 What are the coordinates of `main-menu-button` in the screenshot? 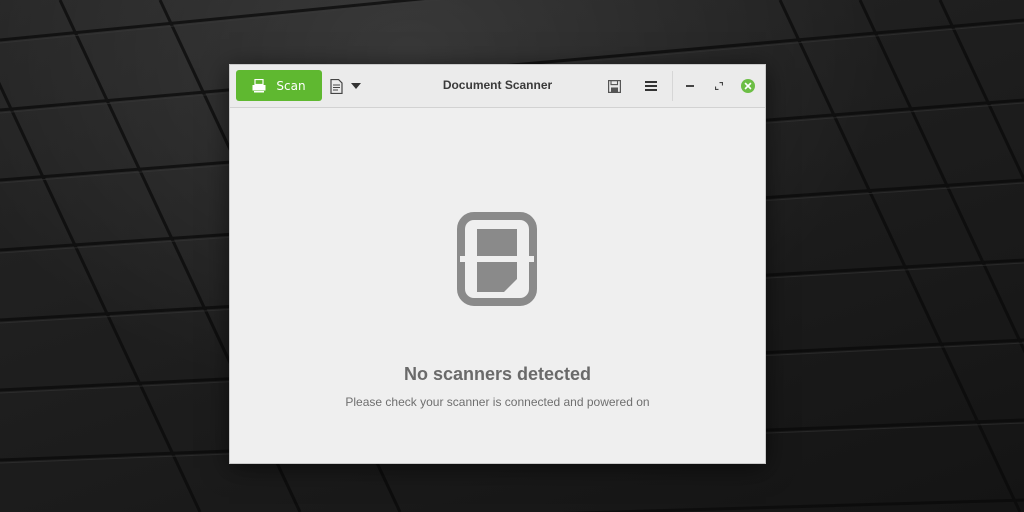 It's located at (651, 86).